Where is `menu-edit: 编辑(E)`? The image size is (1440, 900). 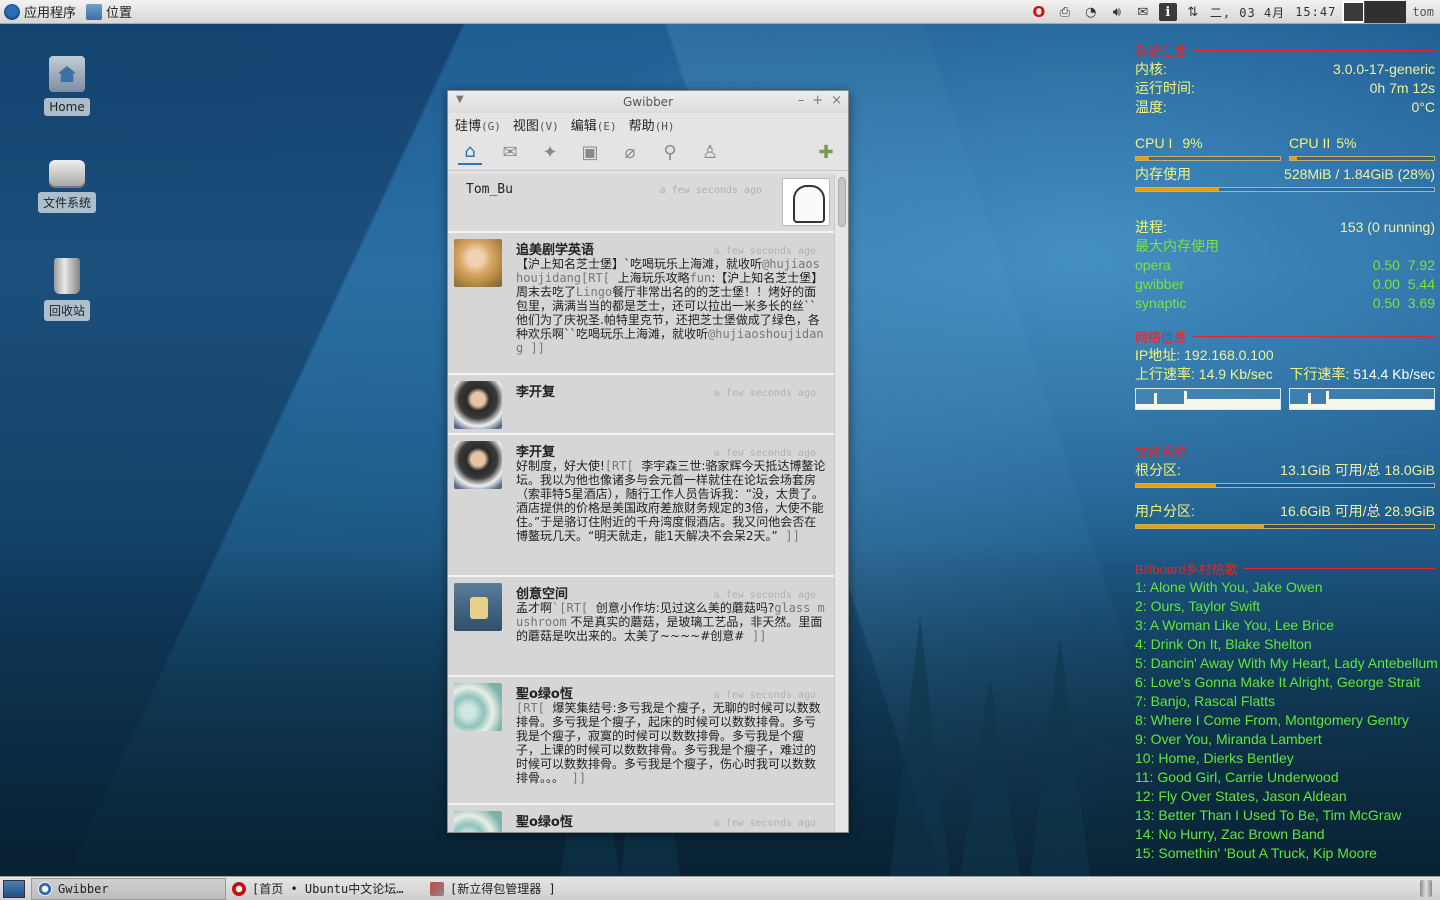 menu-edit: 编辑(E) is located at coordinates (594, 124).